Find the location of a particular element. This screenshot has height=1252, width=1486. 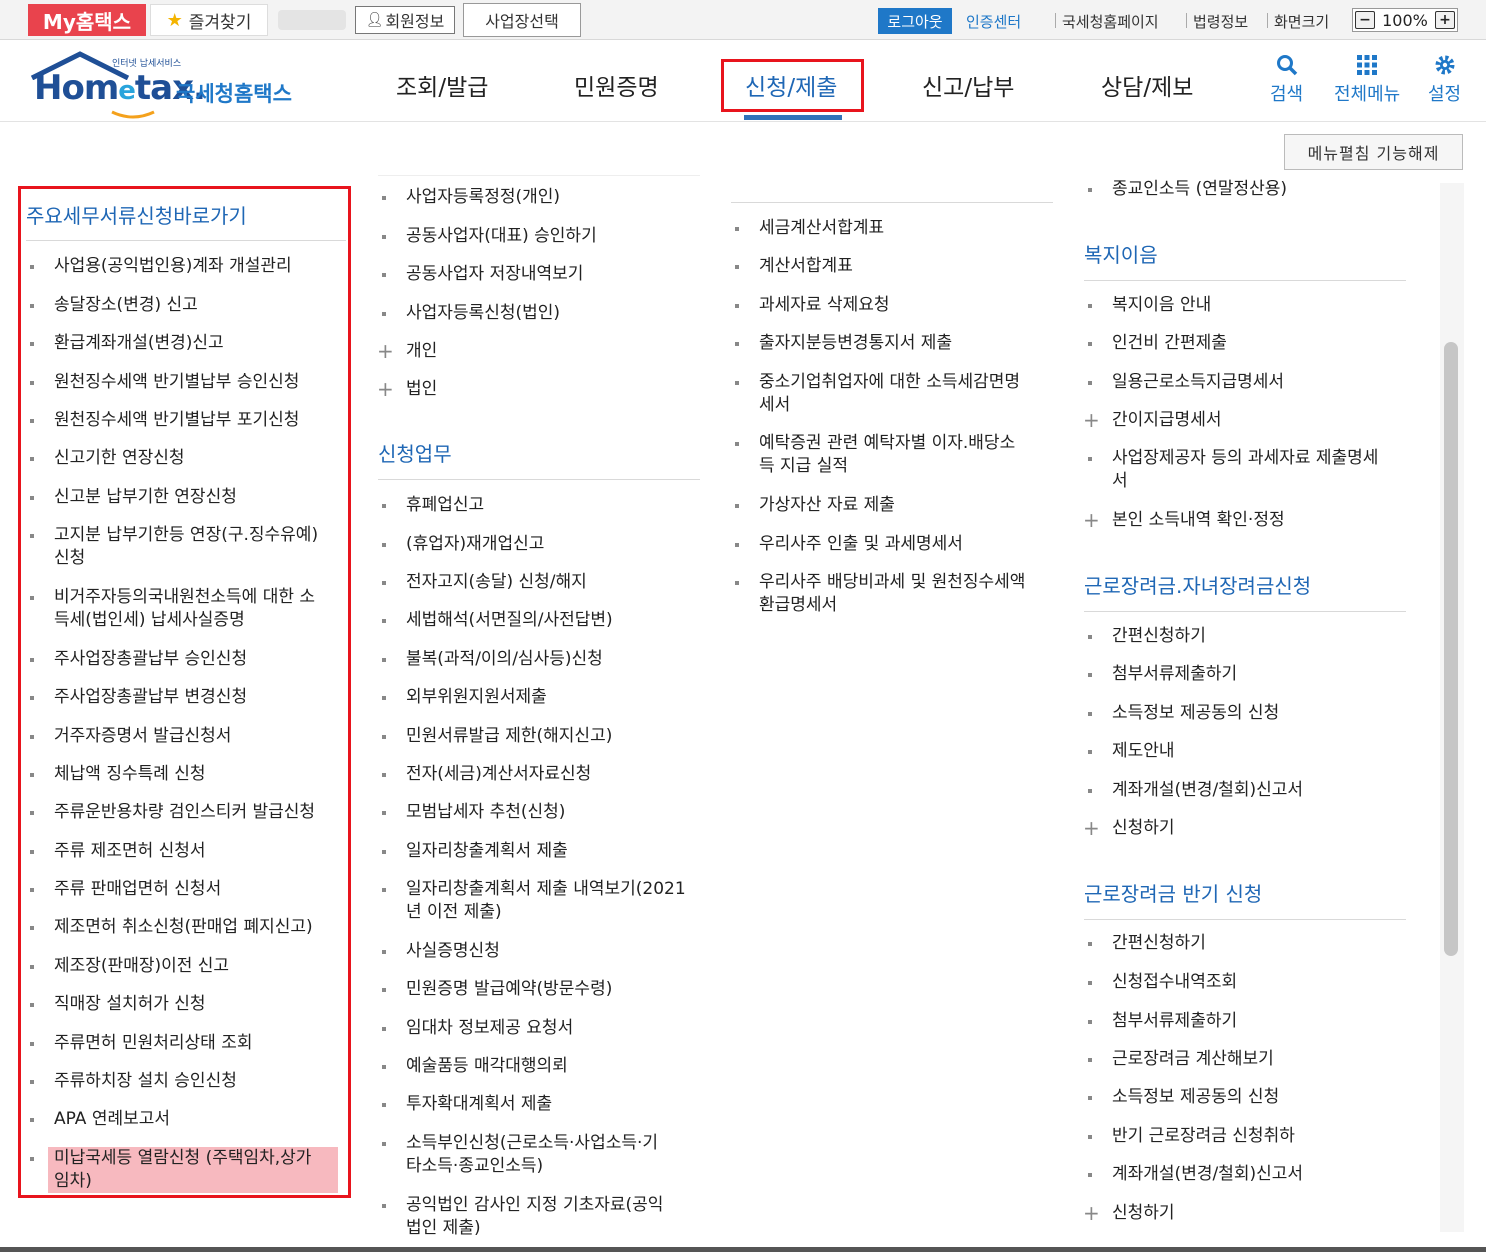

menu-item: + 개인 is located at coordinates (407, 351).